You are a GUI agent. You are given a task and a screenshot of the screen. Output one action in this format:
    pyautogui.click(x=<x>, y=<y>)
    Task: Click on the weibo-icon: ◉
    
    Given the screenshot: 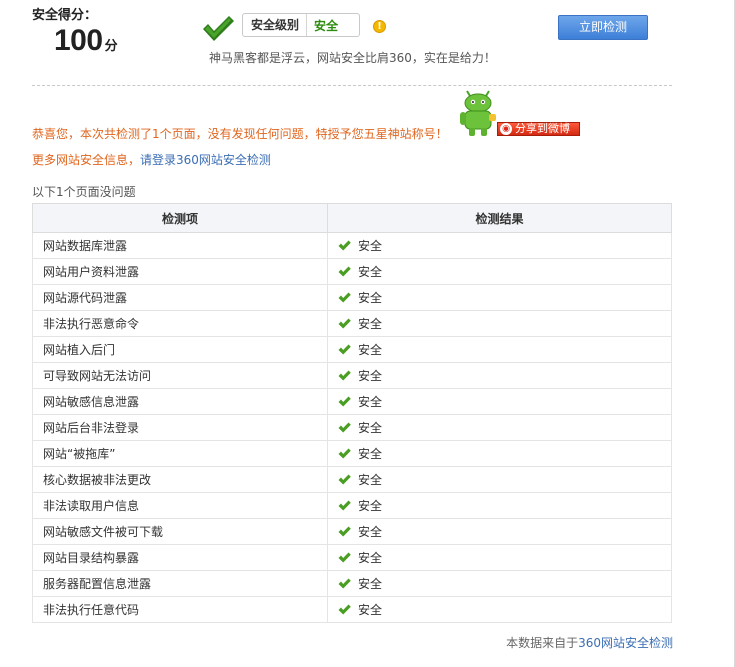 What is the action you would take?
    pyautogui.click(x=506, y=129)
    